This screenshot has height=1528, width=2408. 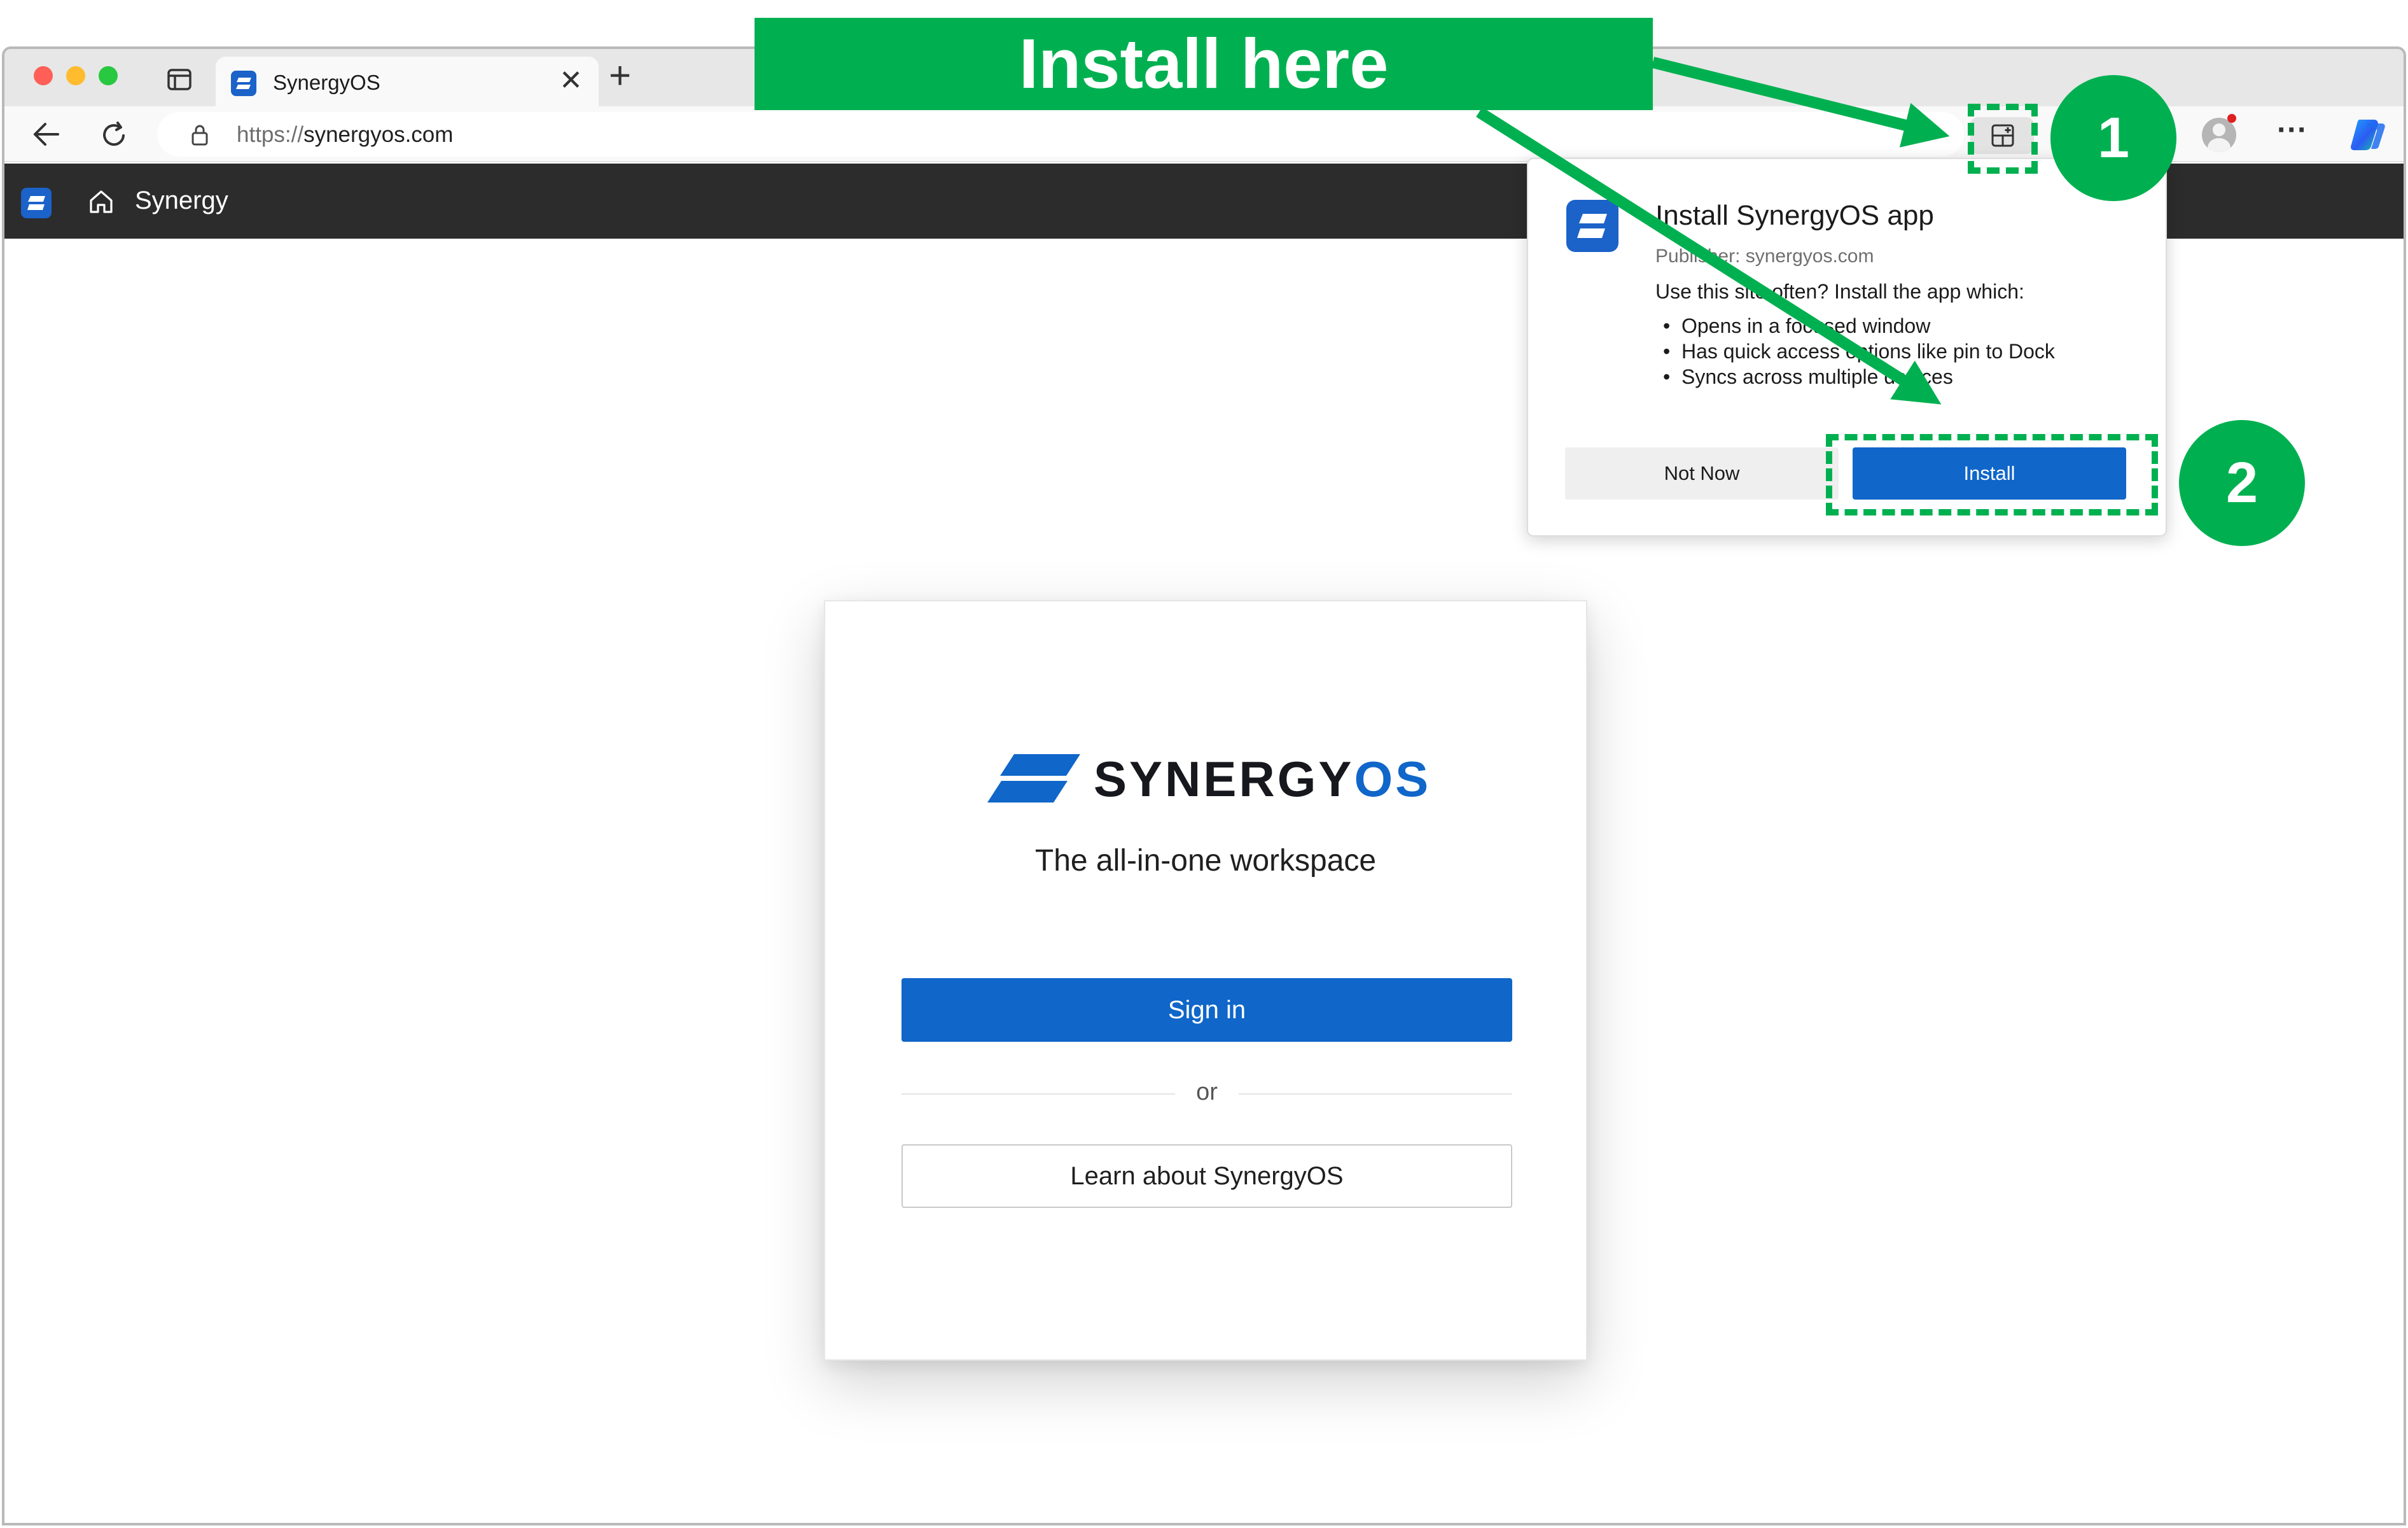 I want to click on not-now-button: Not Now, so click(x=1702, y=474).